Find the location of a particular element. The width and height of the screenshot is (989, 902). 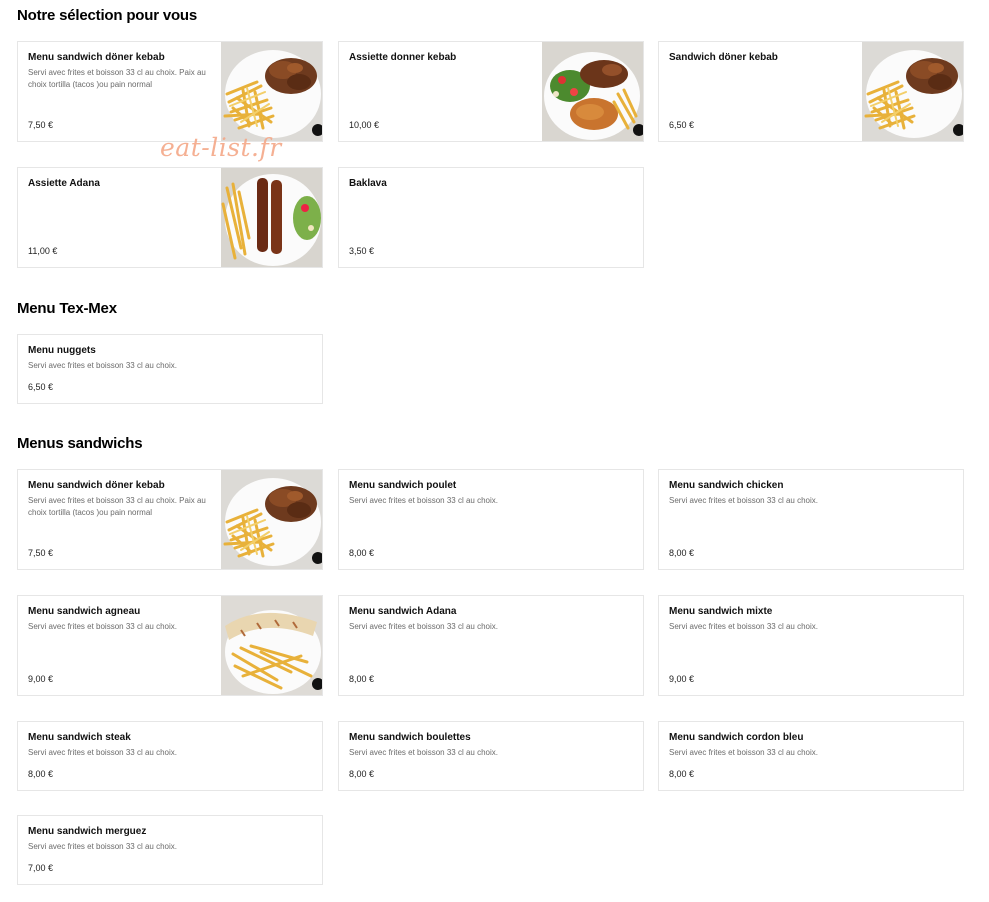

item-name: Menu sandwich boulettes is located at coordinates (410, 737).